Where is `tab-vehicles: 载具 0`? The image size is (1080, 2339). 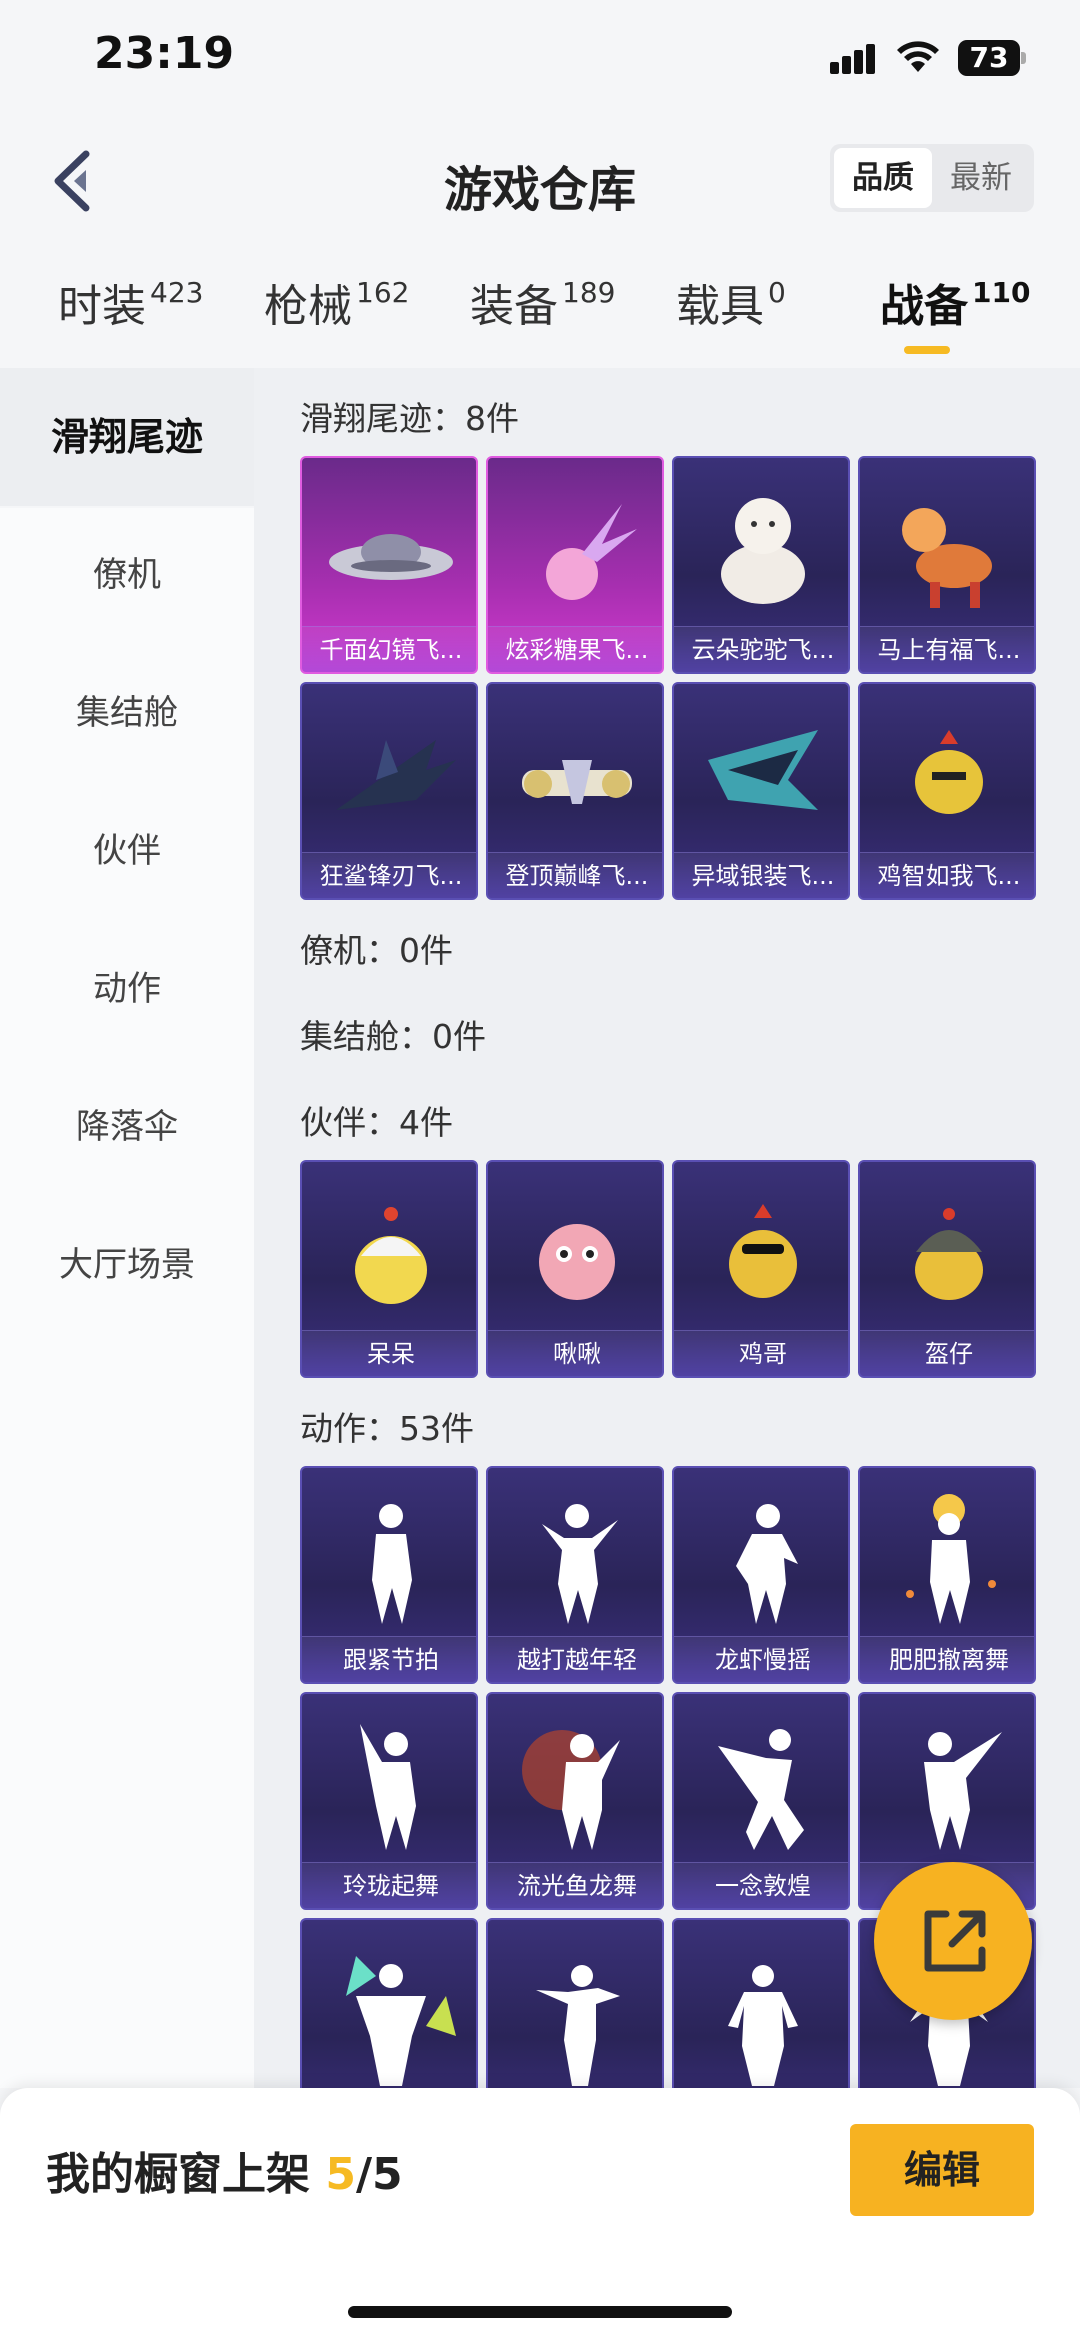
tab-vehicles: 载具 0 is located at coordinates (731, 305).